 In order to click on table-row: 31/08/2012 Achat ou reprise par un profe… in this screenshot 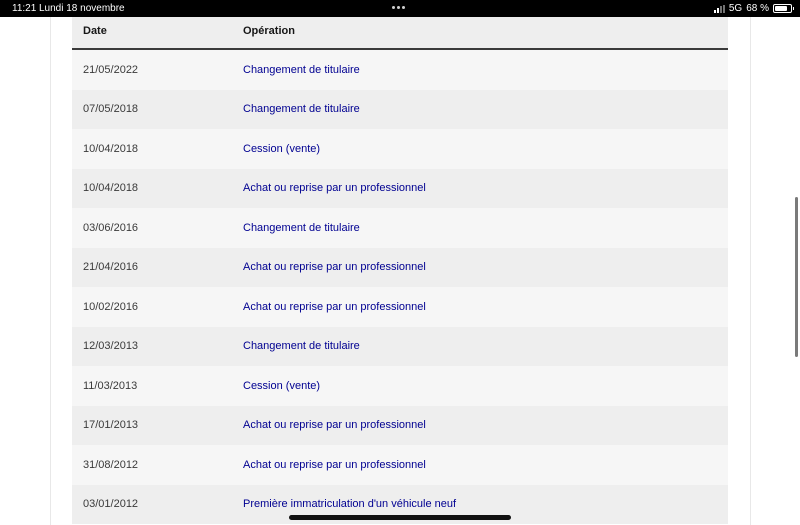, I will do `click(400, 465)`.